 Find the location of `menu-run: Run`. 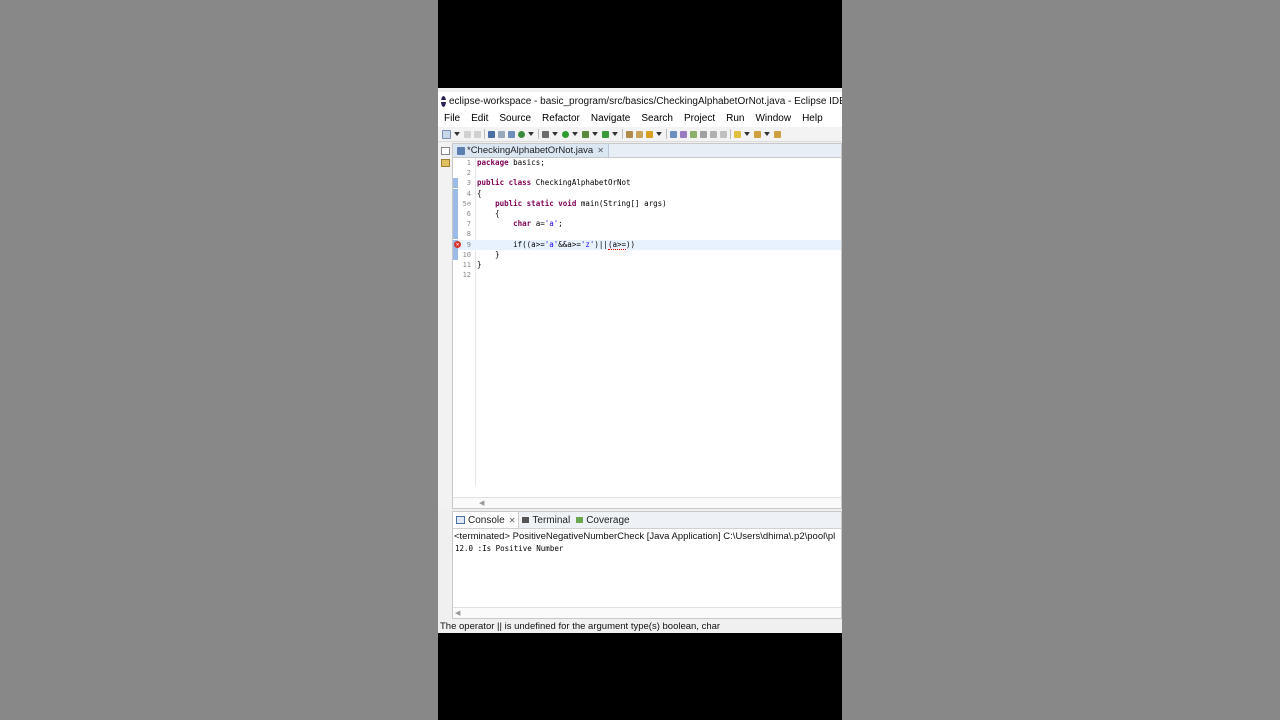

menu-run: Run is located at coordinates (735, 118).